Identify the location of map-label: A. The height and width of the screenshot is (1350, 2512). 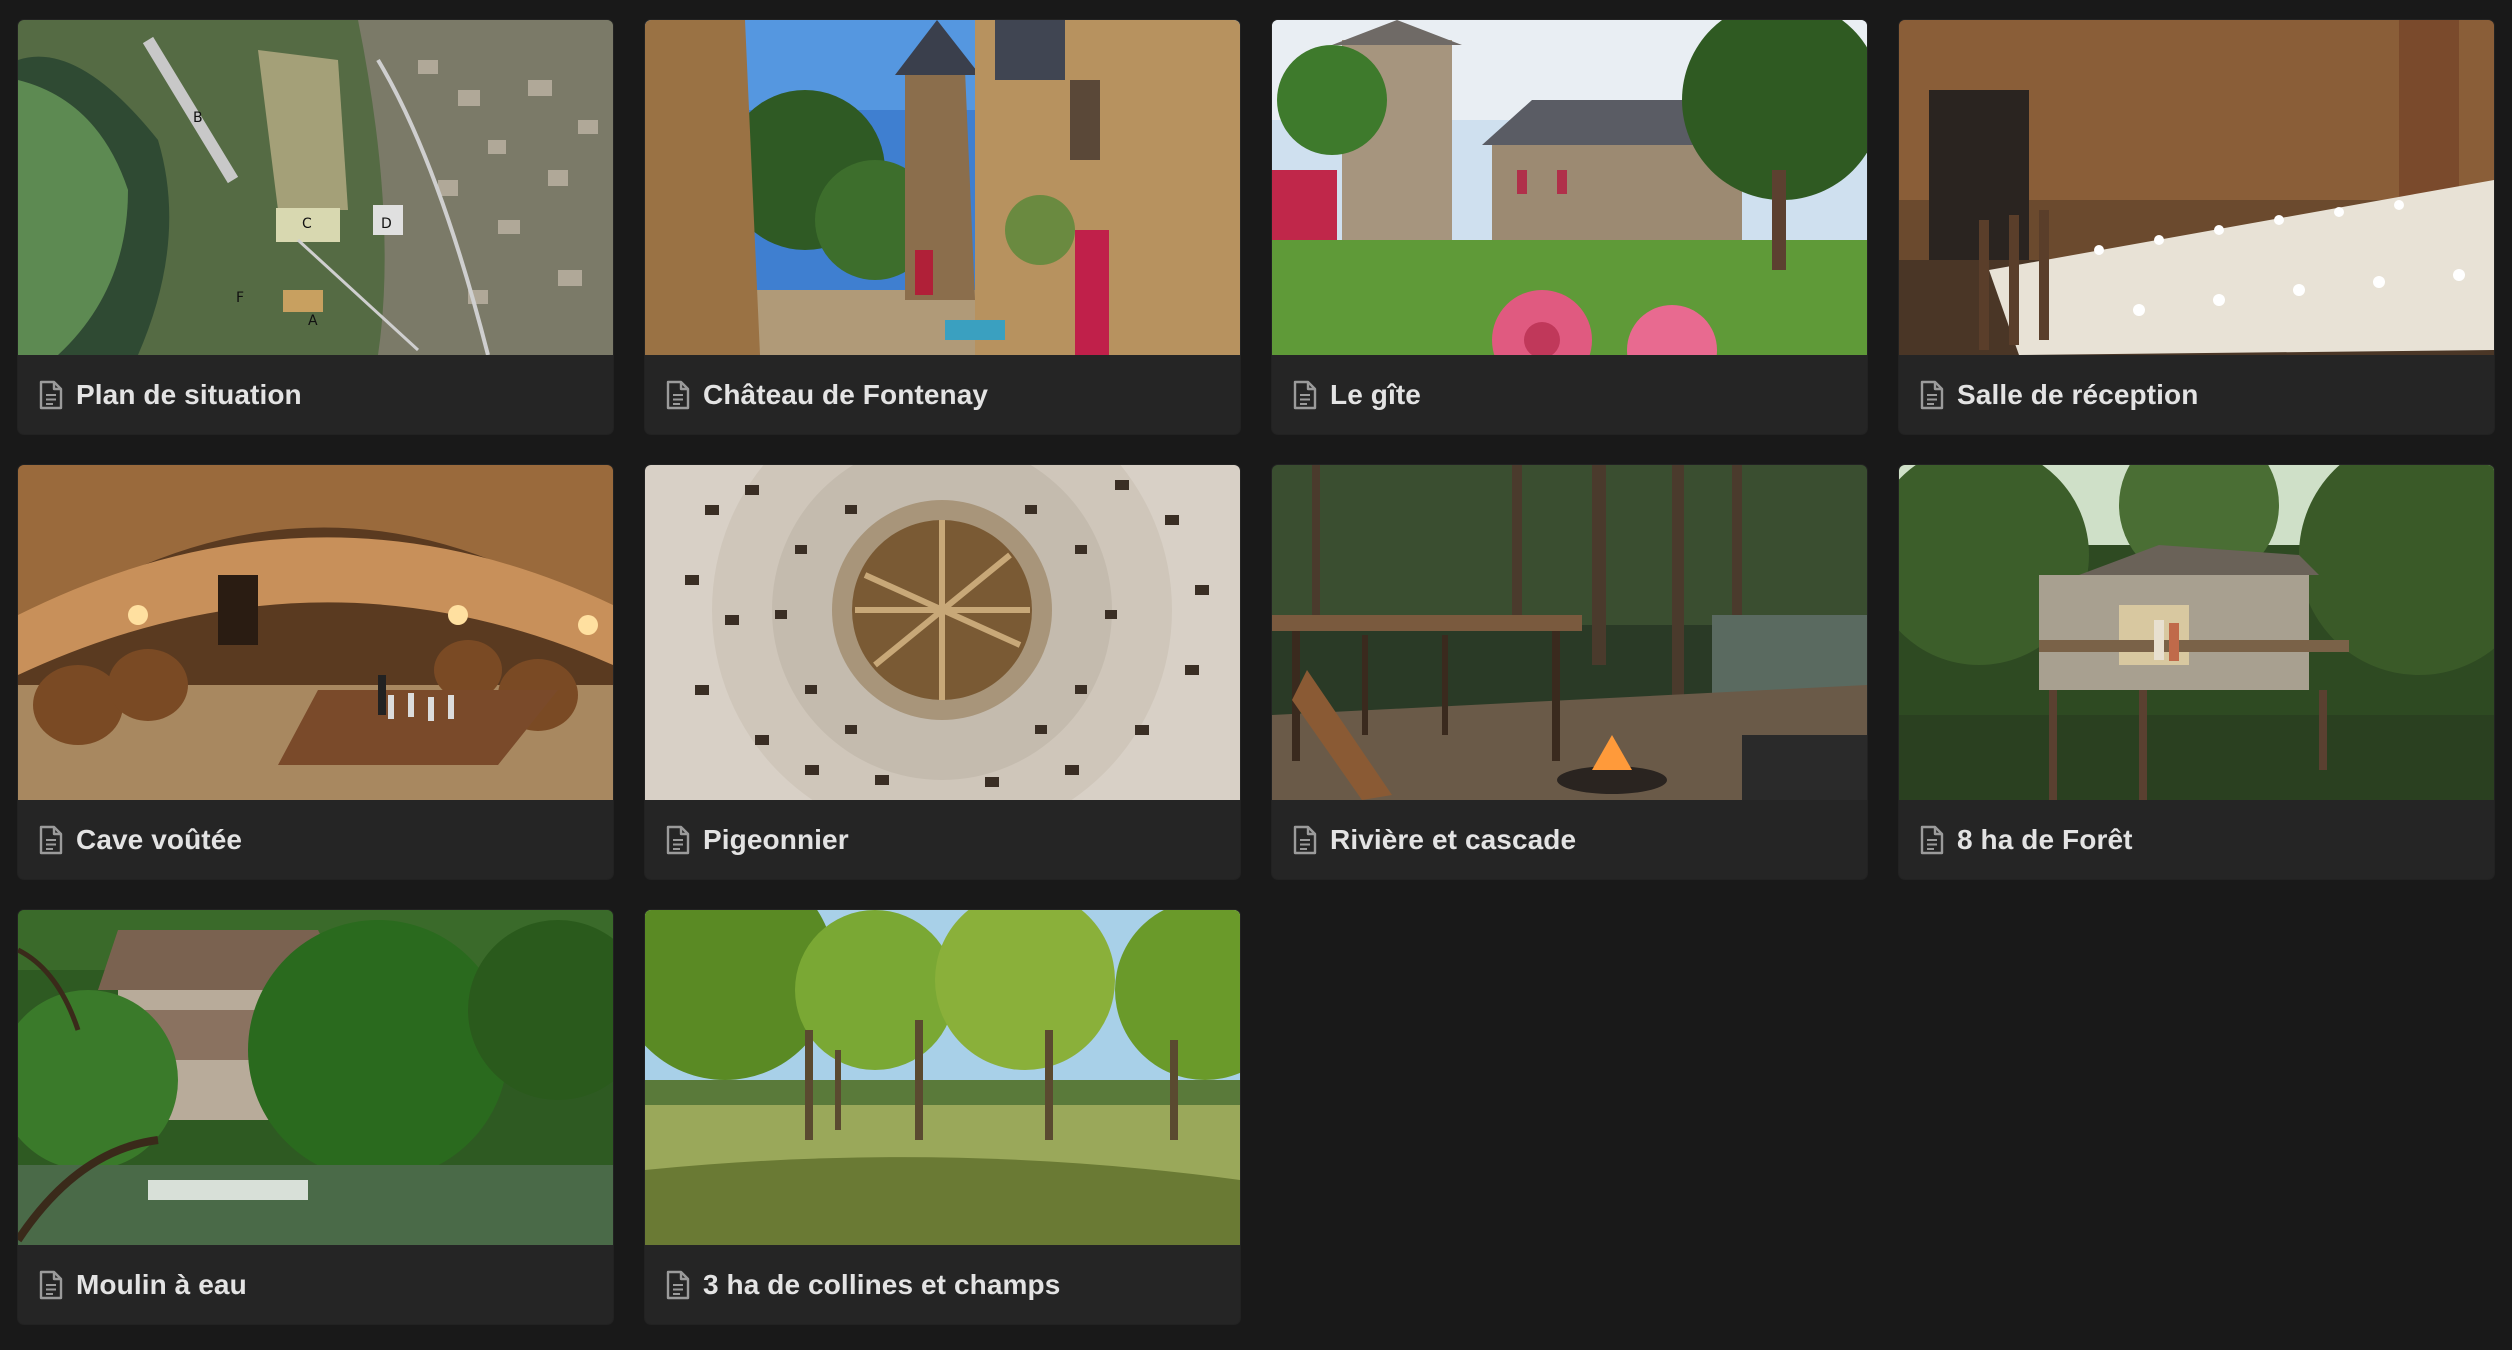
(313, 321).